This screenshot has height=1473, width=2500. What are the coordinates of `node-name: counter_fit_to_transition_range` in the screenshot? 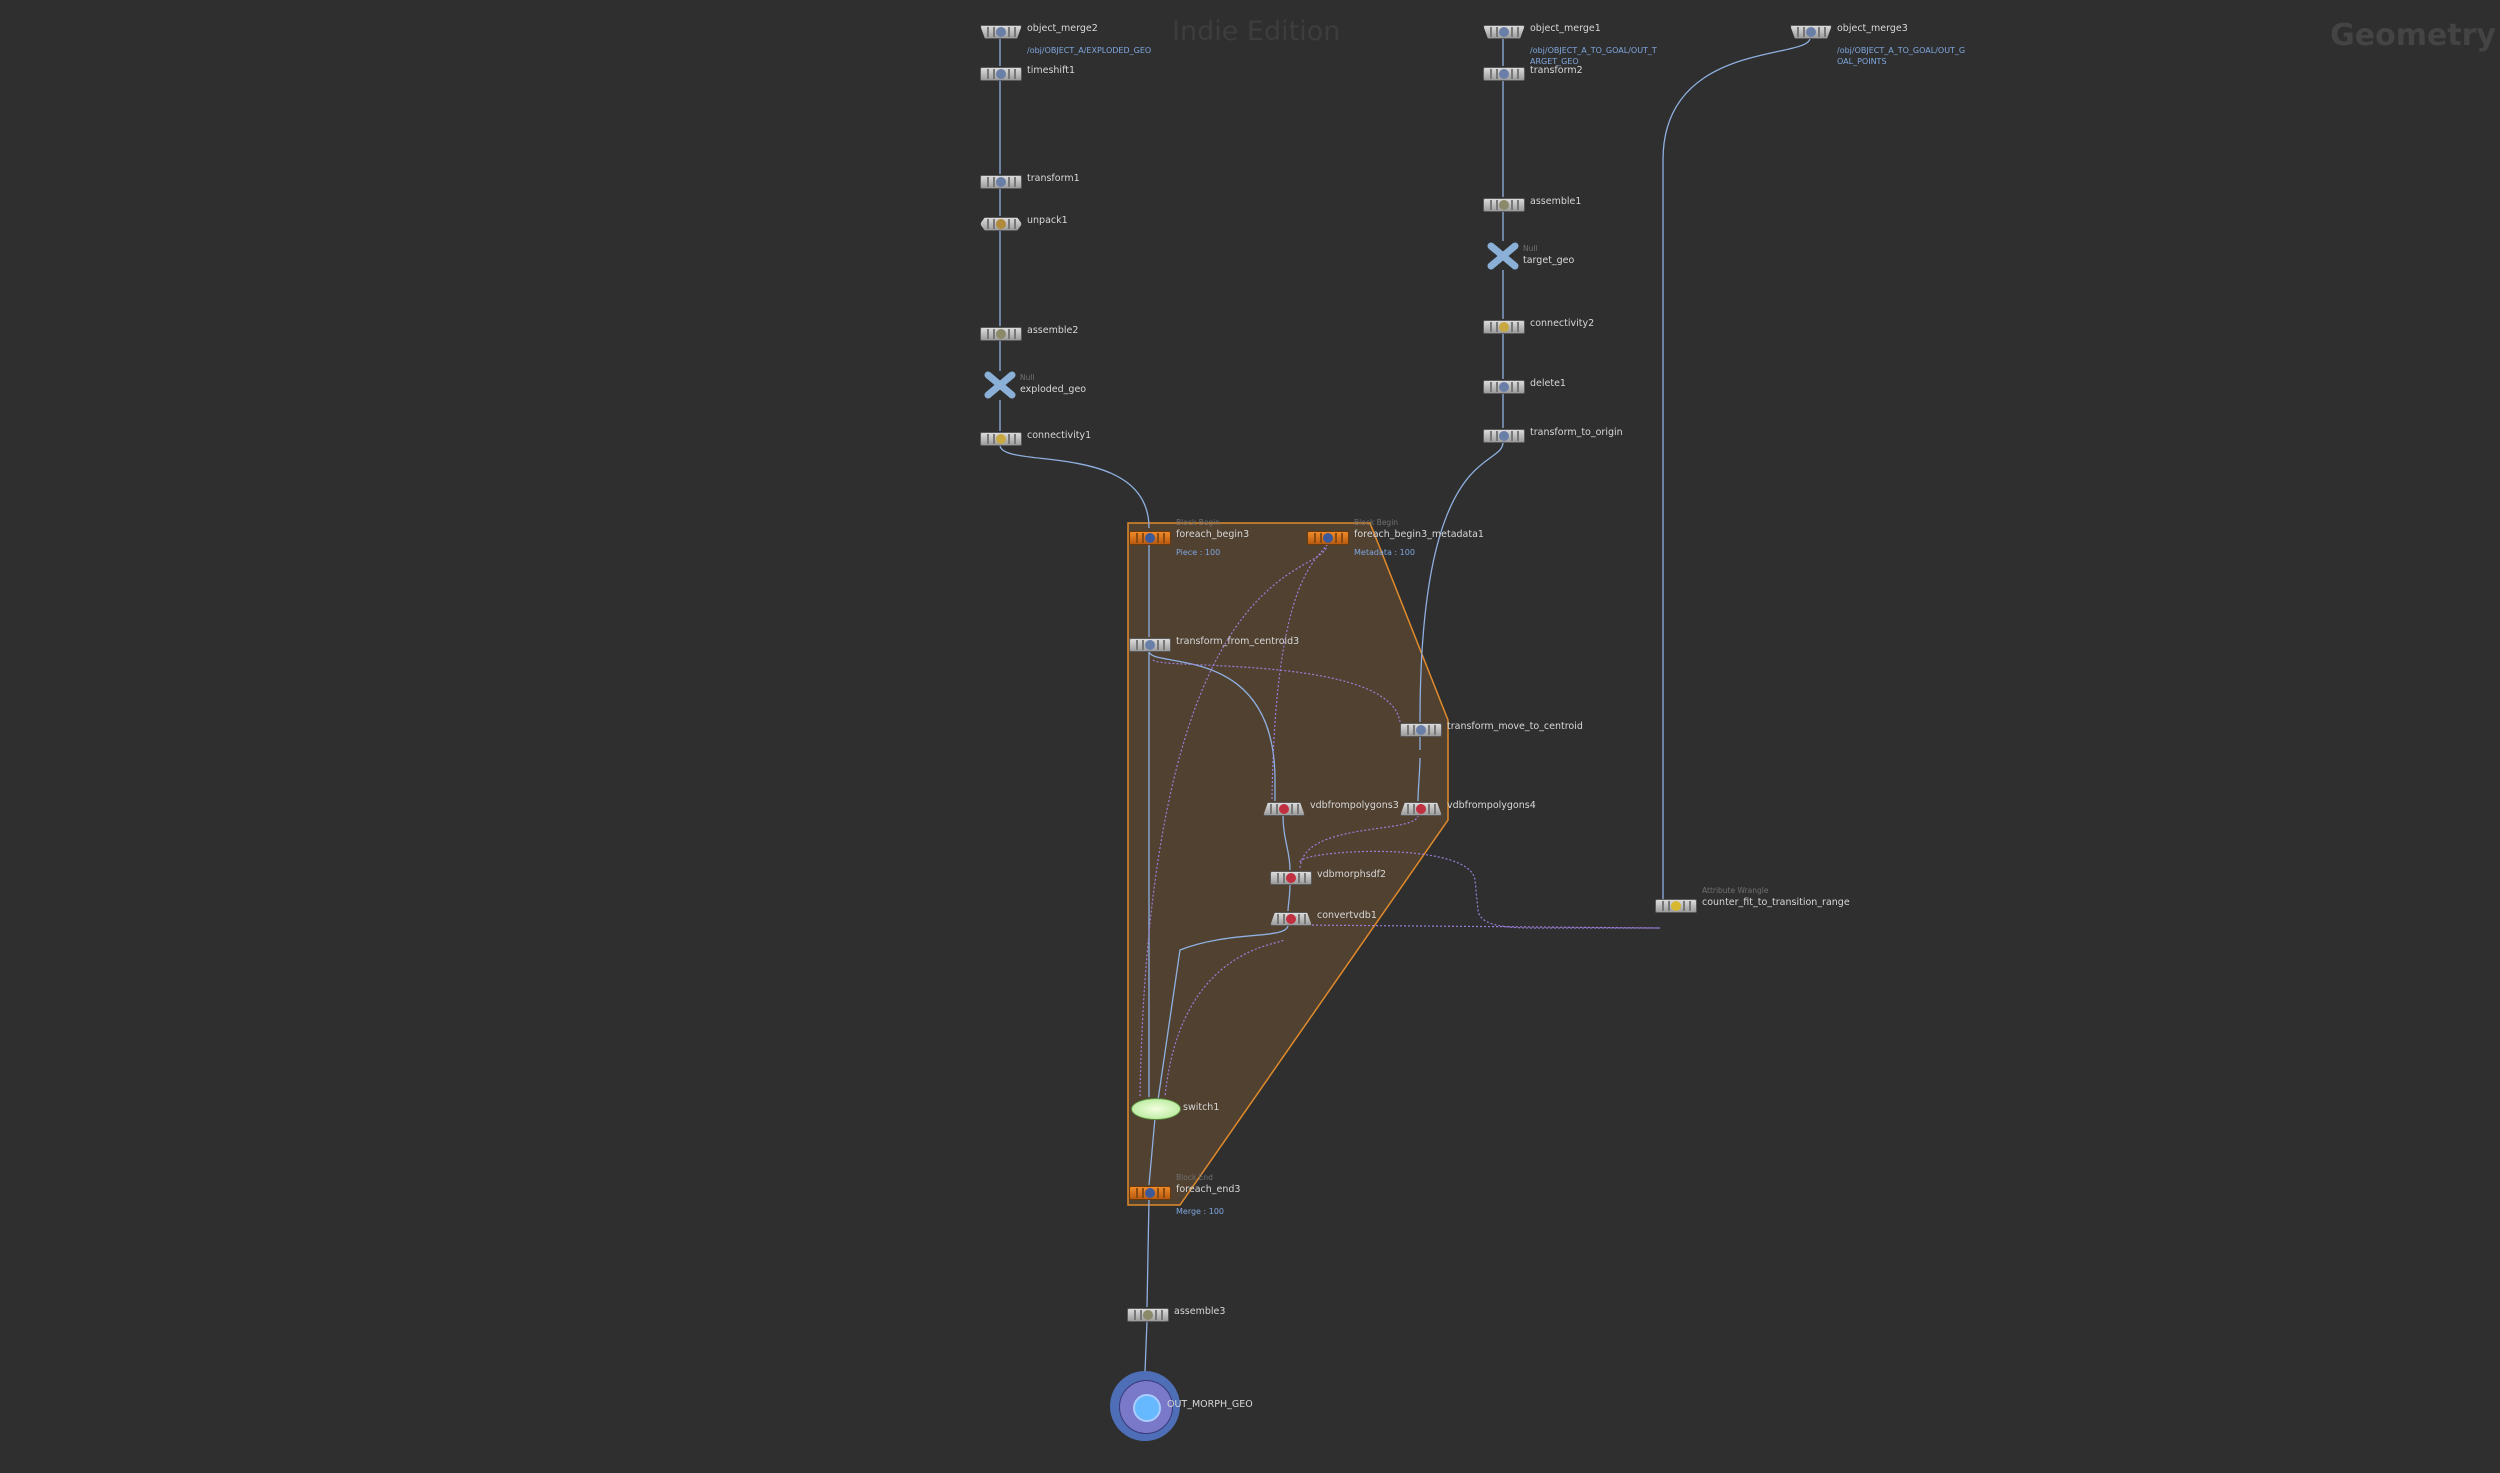 It's located at (1776, 902).